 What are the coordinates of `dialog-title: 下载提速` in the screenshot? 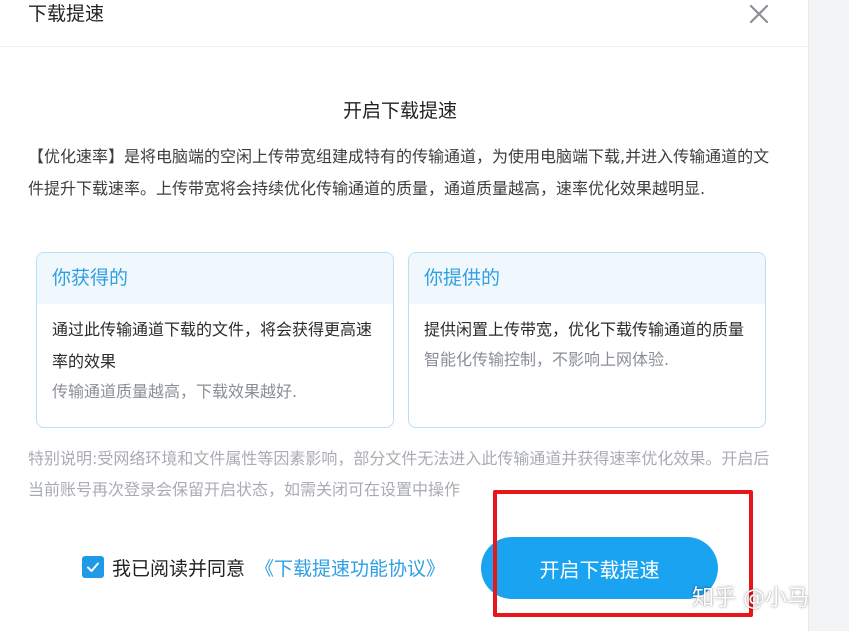 It's located at (66, 14).